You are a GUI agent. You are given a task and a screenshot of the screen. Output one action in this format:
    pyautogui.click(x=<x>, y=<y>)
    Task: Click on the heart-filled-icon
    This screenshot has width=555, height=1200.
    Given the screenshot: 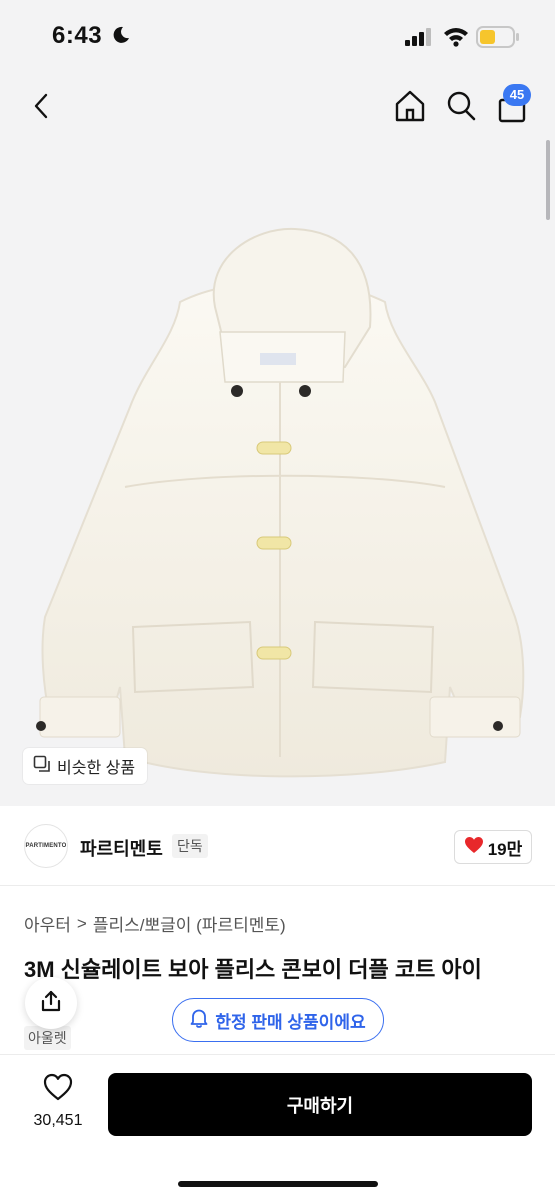 What is the action you would take?
    pyautogui.click(x=474, y=847)
    